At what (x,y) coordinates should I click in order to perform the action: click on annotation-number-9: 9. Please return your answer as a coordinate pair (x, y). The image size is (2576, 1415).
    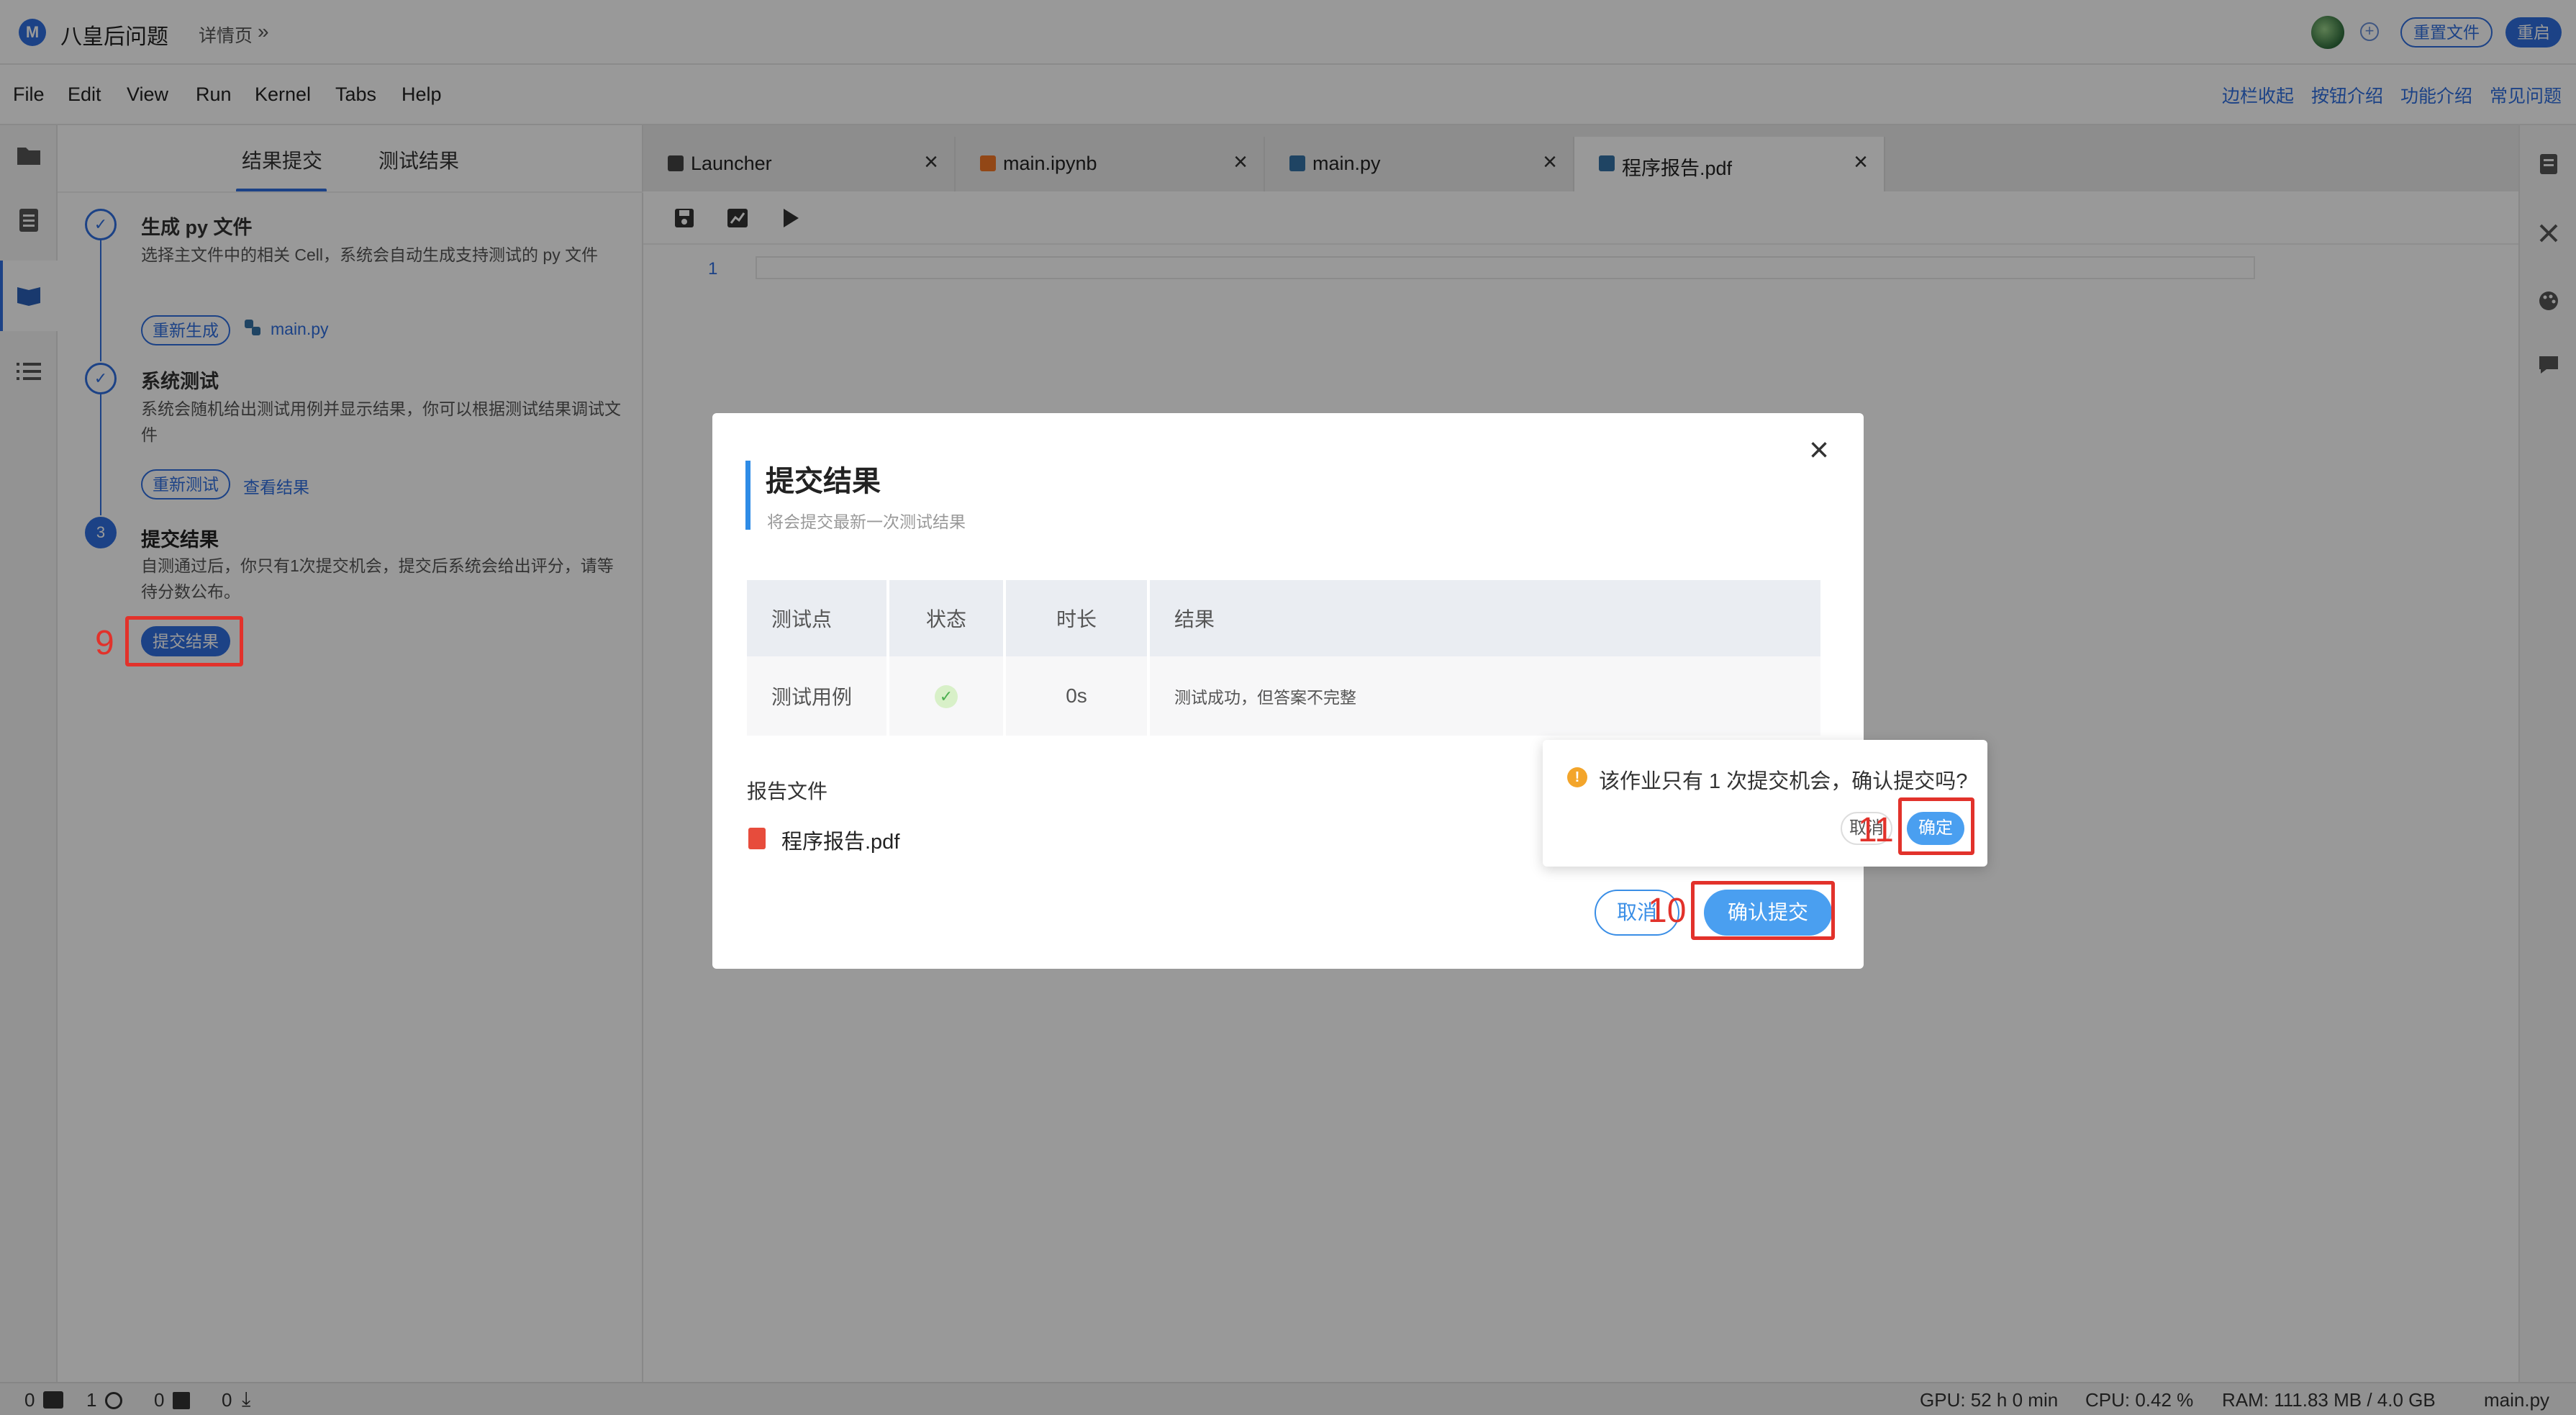
    Looking at the image, I should click on (104, 643).